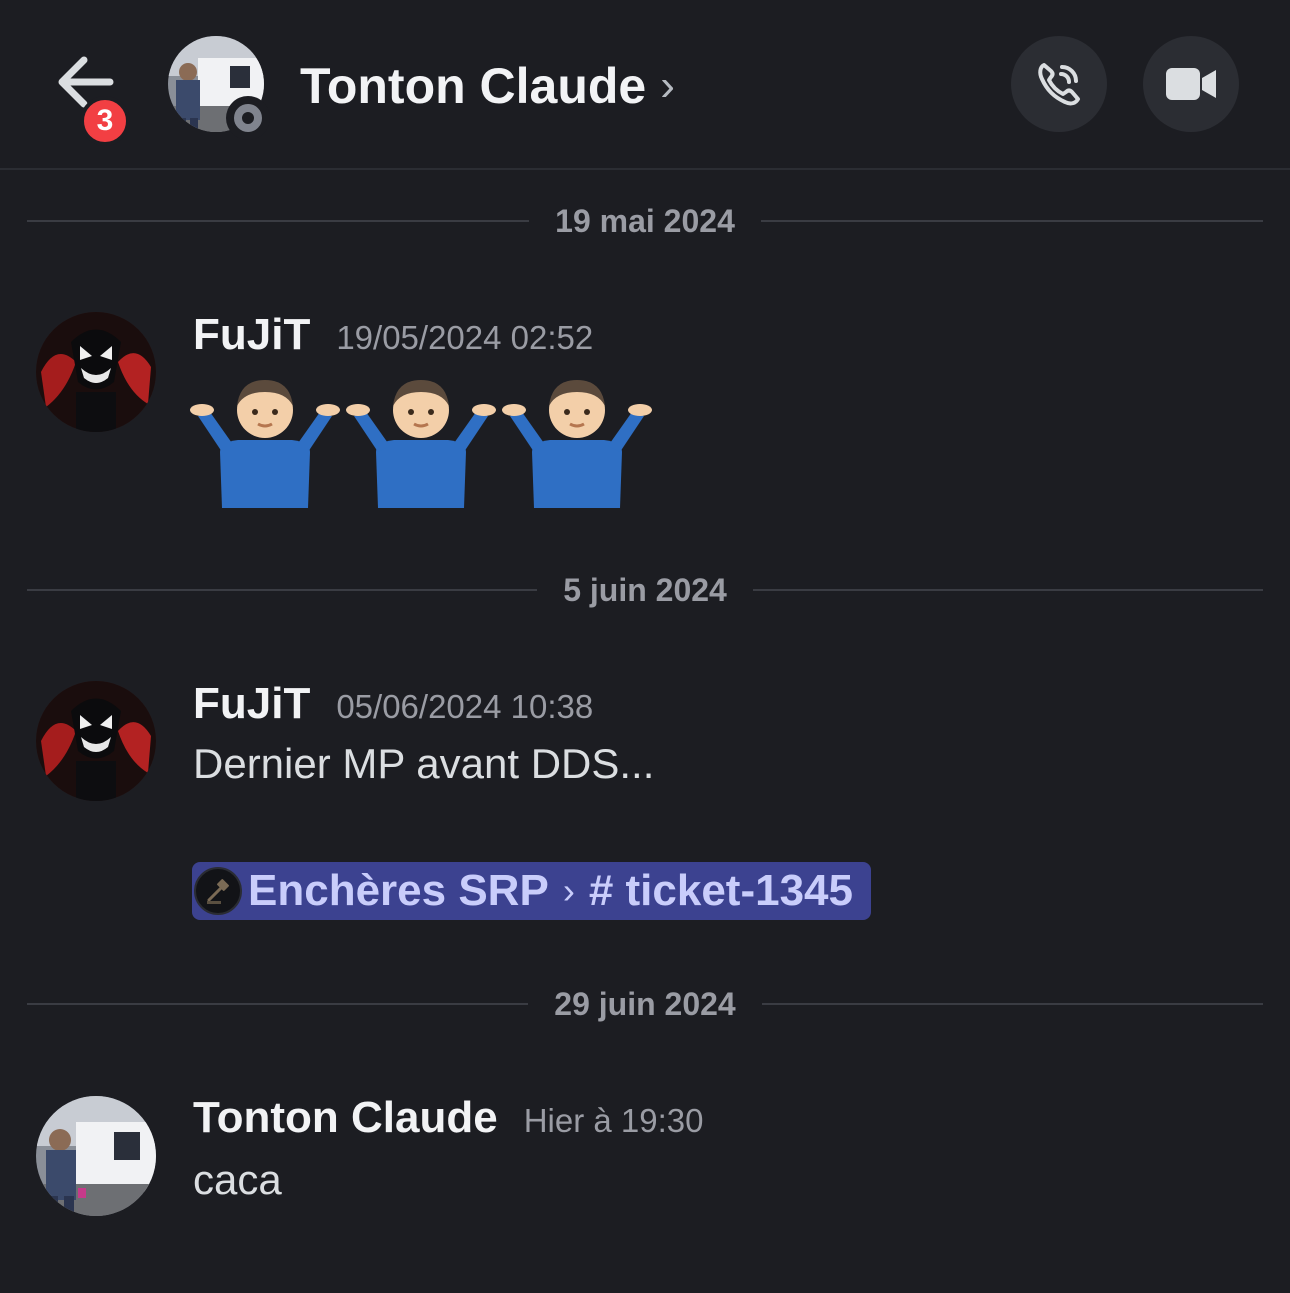 This screenshot has width=1290, height=1293. I want to click on message-text: caca, so click(237, 1179).